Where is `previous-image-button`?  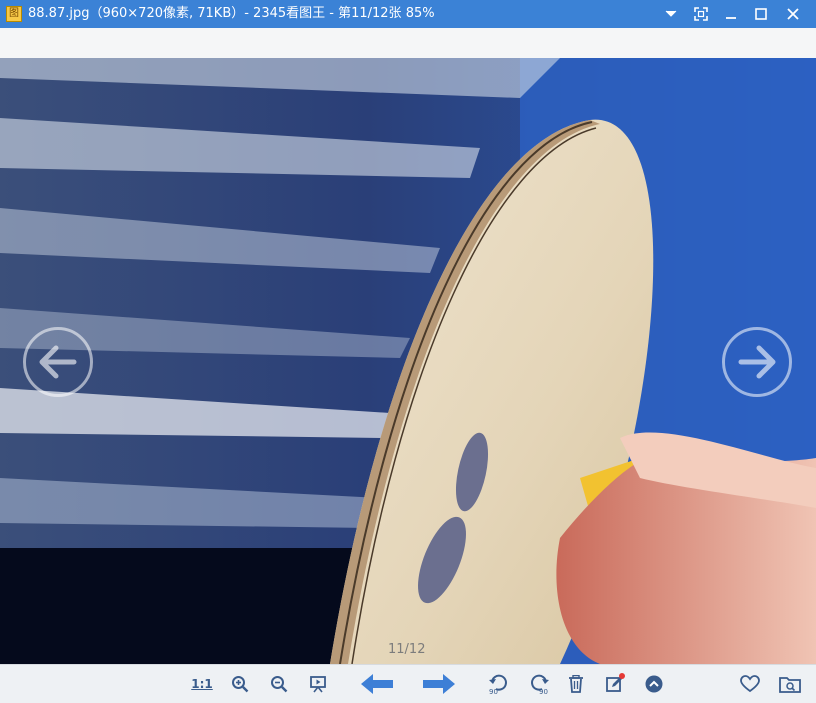
previous-image-button is located at coordinates (58, 362).